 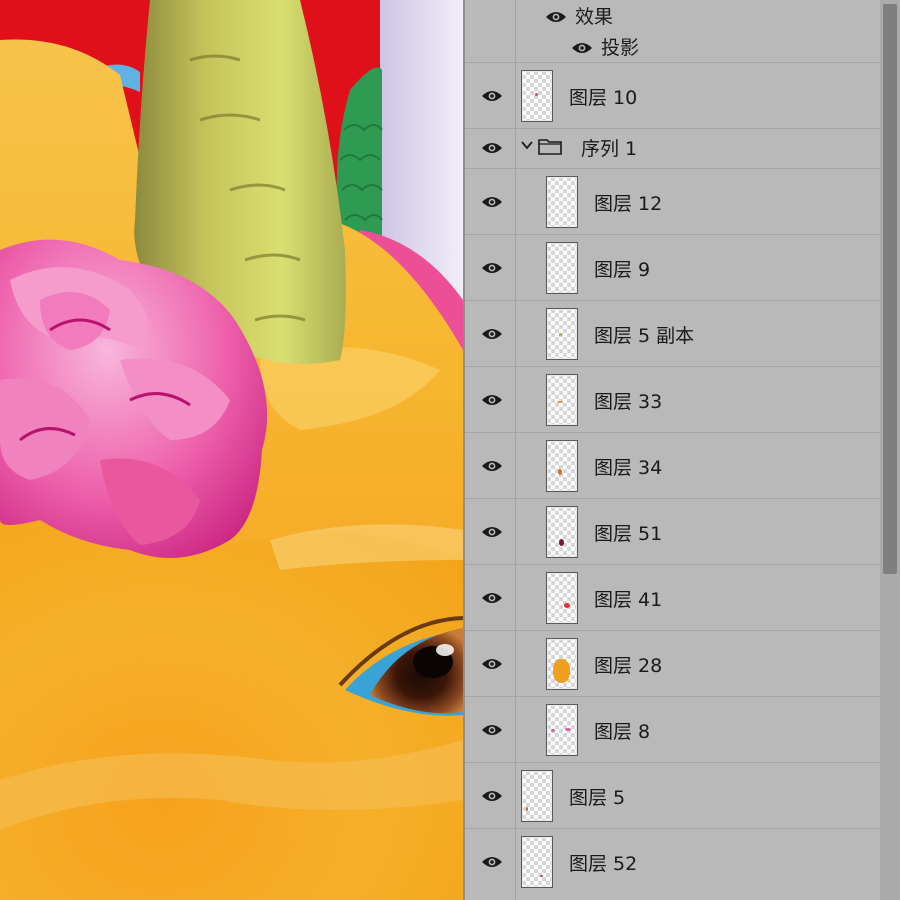 I want to click on folder-icon, so click(x=550, y=148).